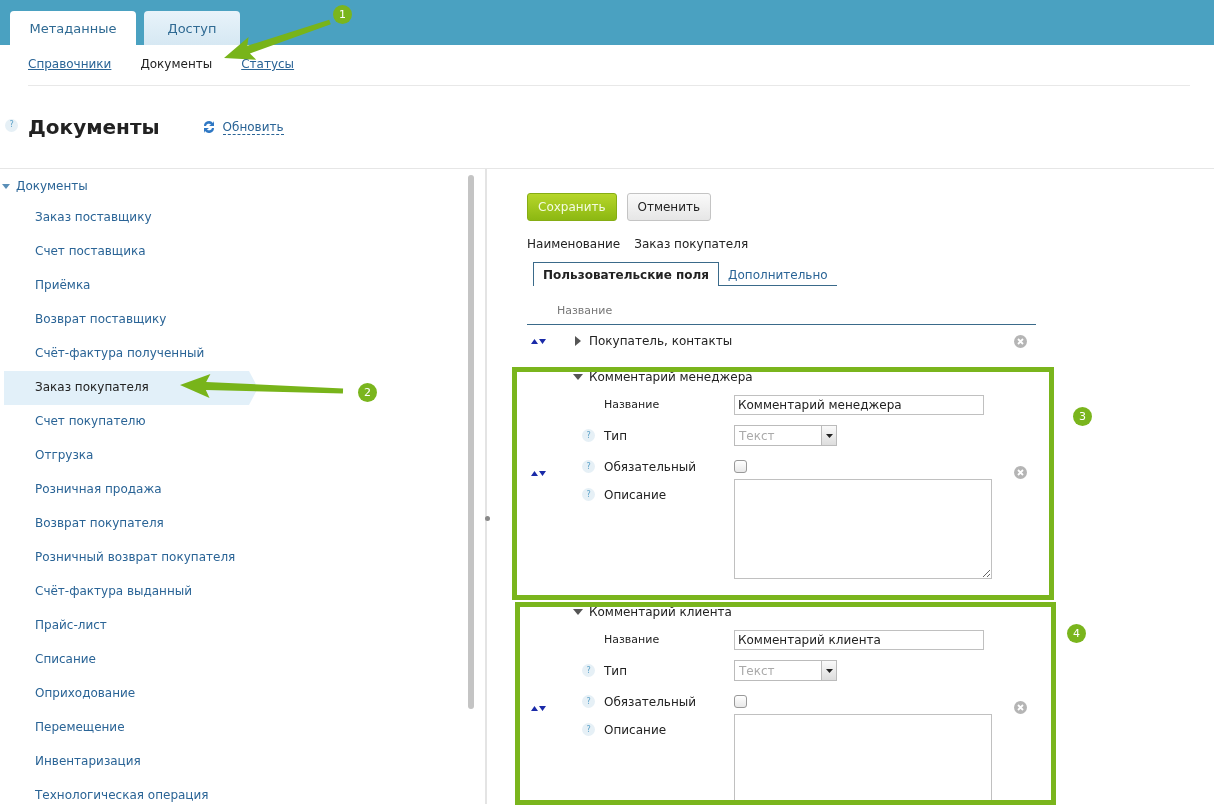 Image resolution: width=1214 pixels, height=807 pixels. Describe the element at coordinates (127, 694) in the screenshot. I see `tree-item: Оприходование` at that location.